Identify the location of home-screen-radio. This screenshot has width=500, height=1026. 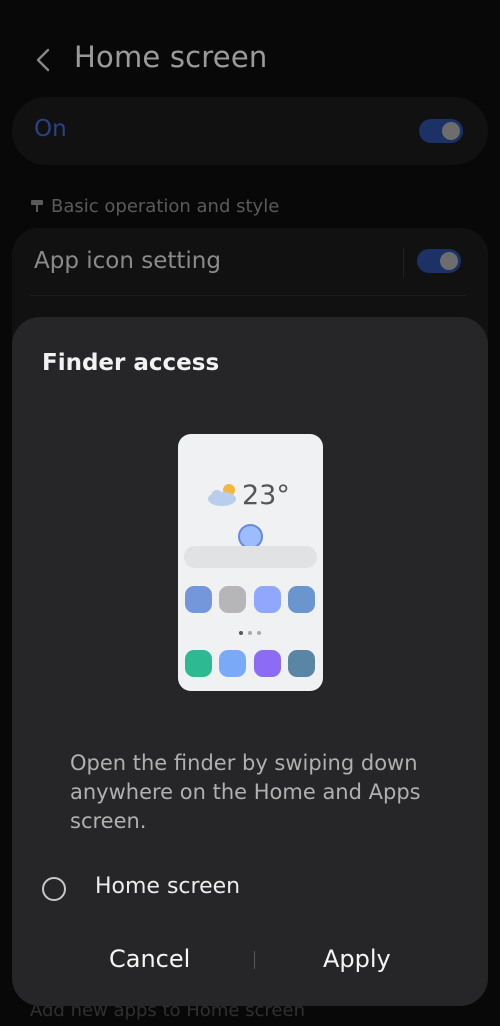
(54, 889).